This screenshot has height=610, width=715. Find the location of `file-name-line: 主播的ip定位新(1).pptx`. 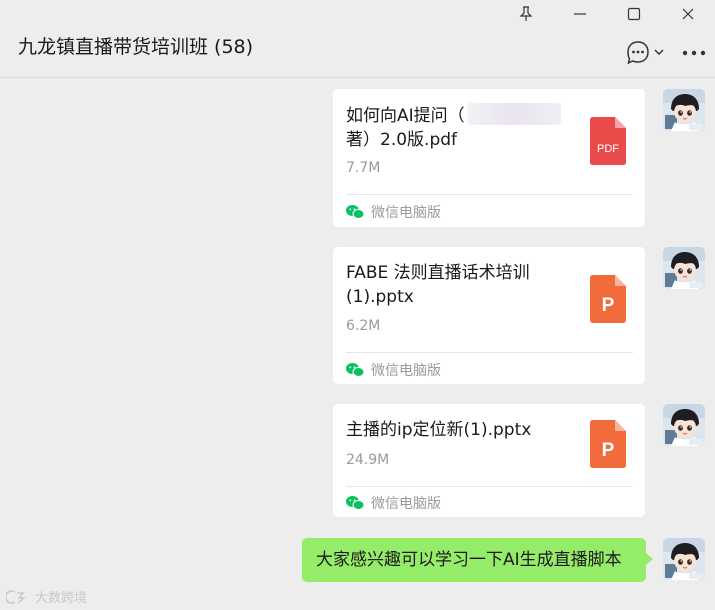

file-name-line: 主播的ip定位新(1).pptx is located at coordinates (439, 430).